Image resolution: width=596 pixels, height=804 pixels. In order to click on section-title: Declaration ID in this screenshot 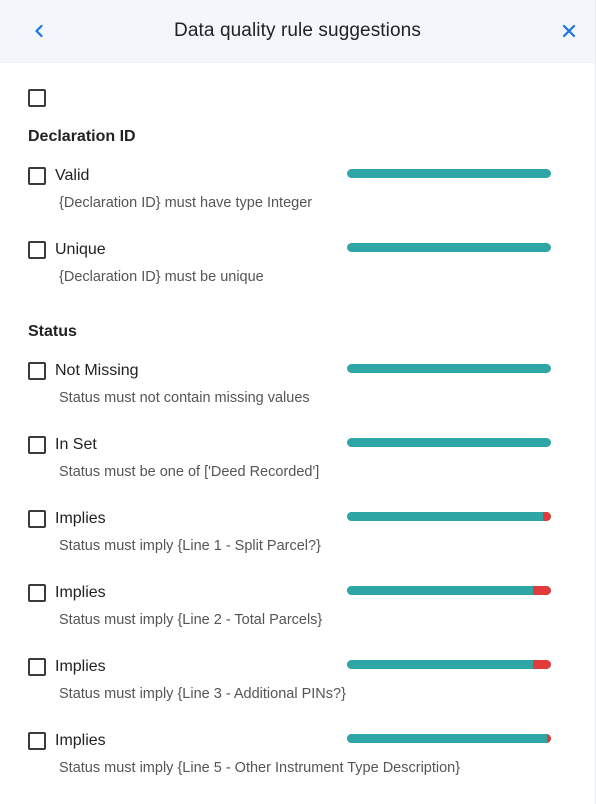, I will do `click(82, 136)`.